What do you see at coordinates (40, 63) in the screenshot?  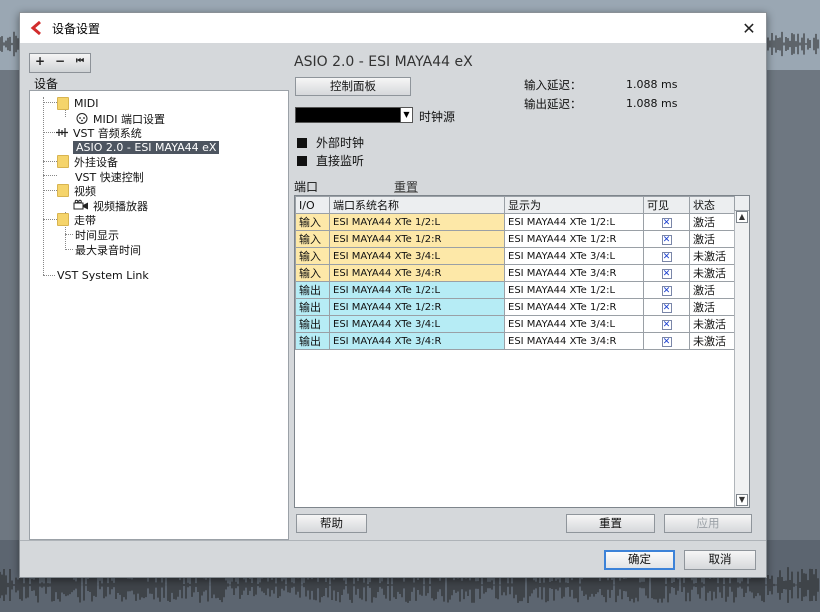 I see `add-device-button: +` at bounding box center [40, 63].